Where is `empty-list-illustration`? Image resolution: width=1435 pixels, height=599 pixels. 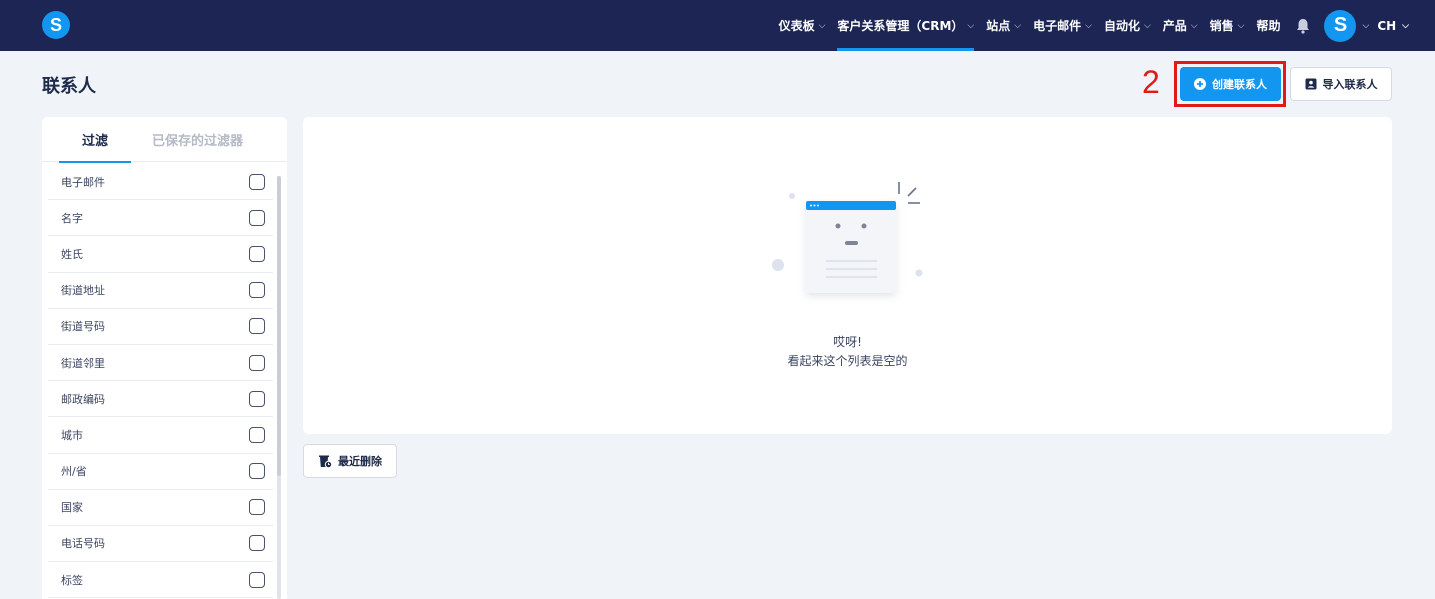 empty-list-illustration is located at coordinates (847, 237).